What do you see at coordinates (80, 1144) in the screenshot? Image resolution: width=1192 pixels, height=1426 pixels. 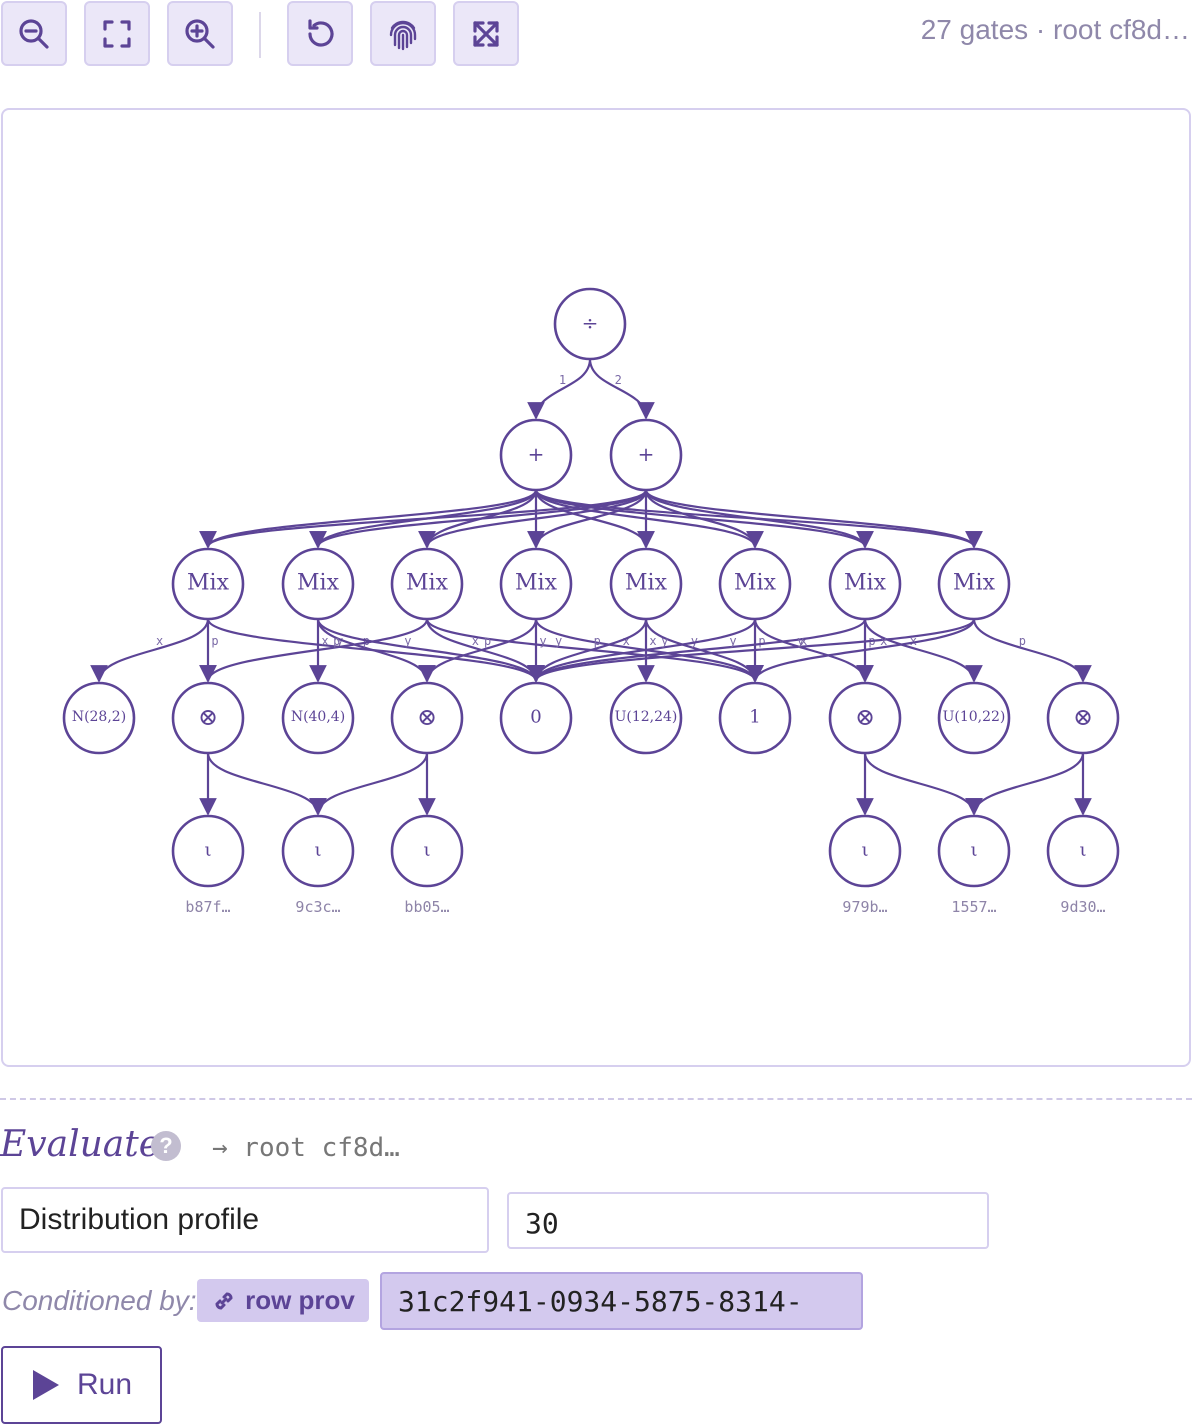 I see `evaluate-title: Evaluate` at bounding box center [80, 1144].